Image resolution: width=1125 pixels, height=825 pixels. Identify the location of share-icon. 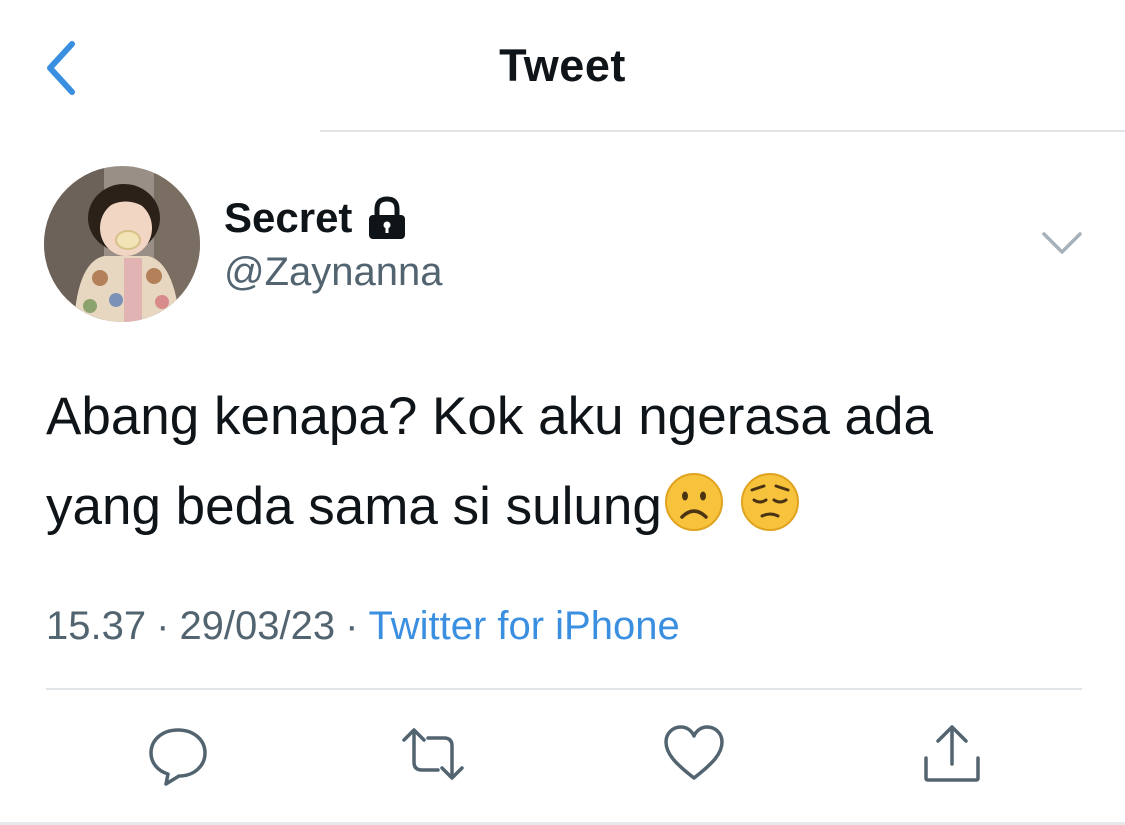
(952, 753).